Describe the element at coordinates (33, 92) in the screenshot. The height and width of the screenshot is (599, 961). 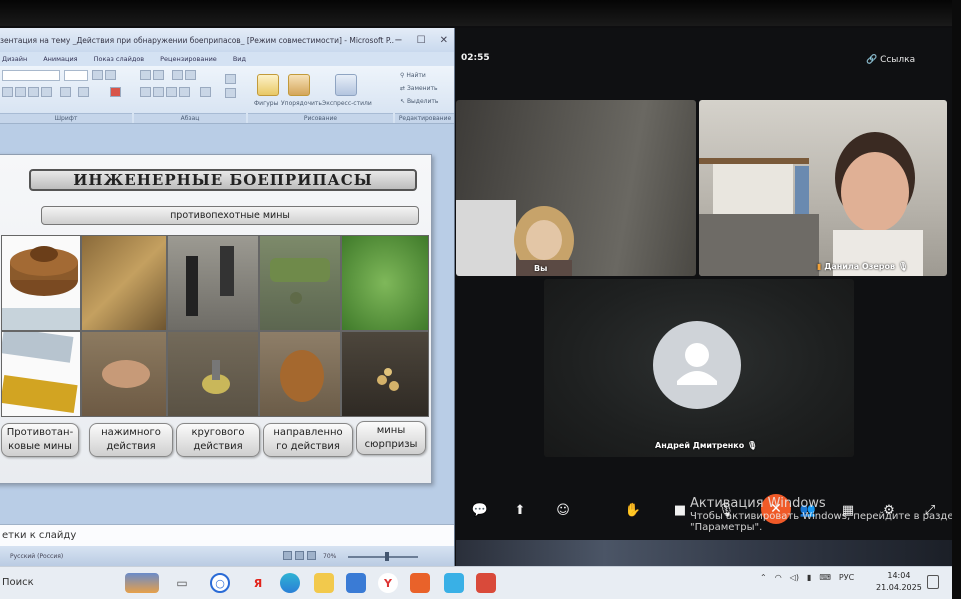
I see `underline-icon` at that location.